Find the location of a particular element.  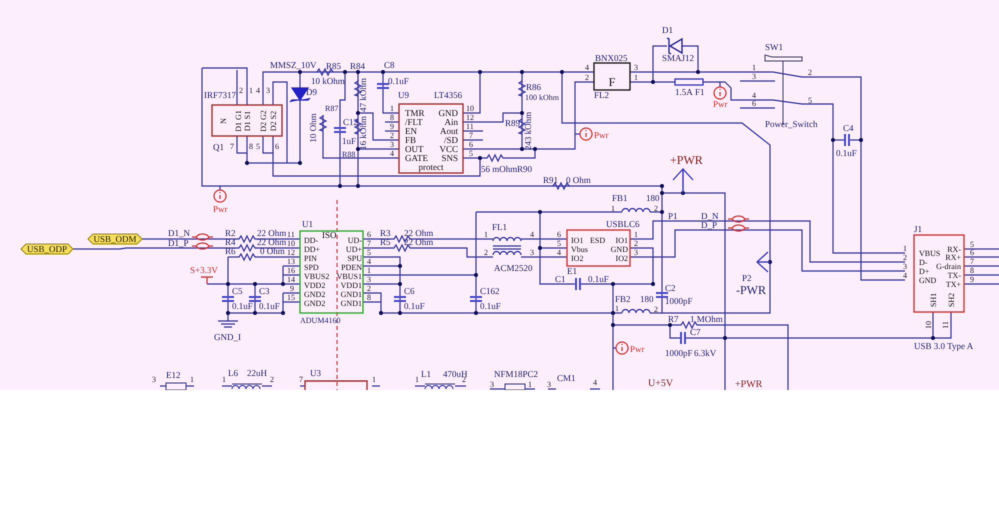

designator-label: R7 is located at coordinates (673, 319).